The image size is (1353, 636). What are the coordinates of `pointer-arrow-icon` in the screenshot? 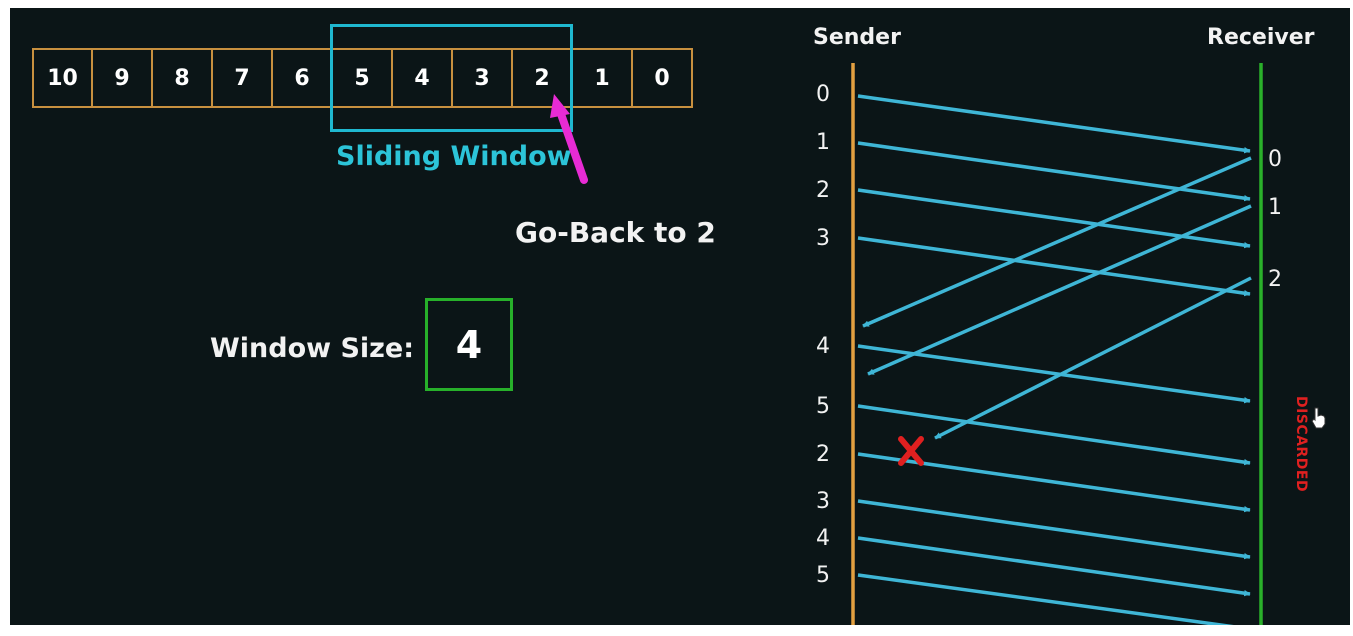 It's located at (569, 139).